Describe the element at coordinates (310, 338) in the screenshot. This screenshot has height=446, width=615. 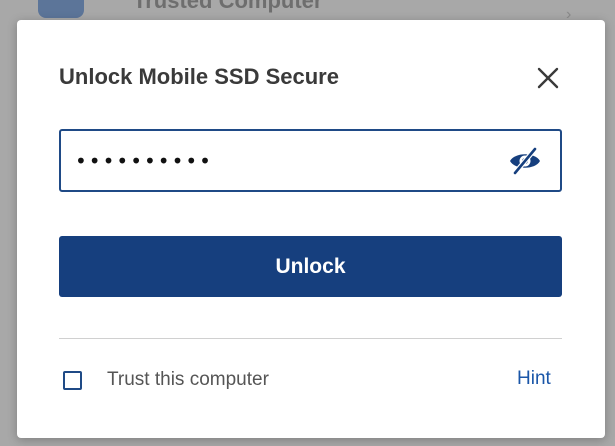
I see `divider` at that location.